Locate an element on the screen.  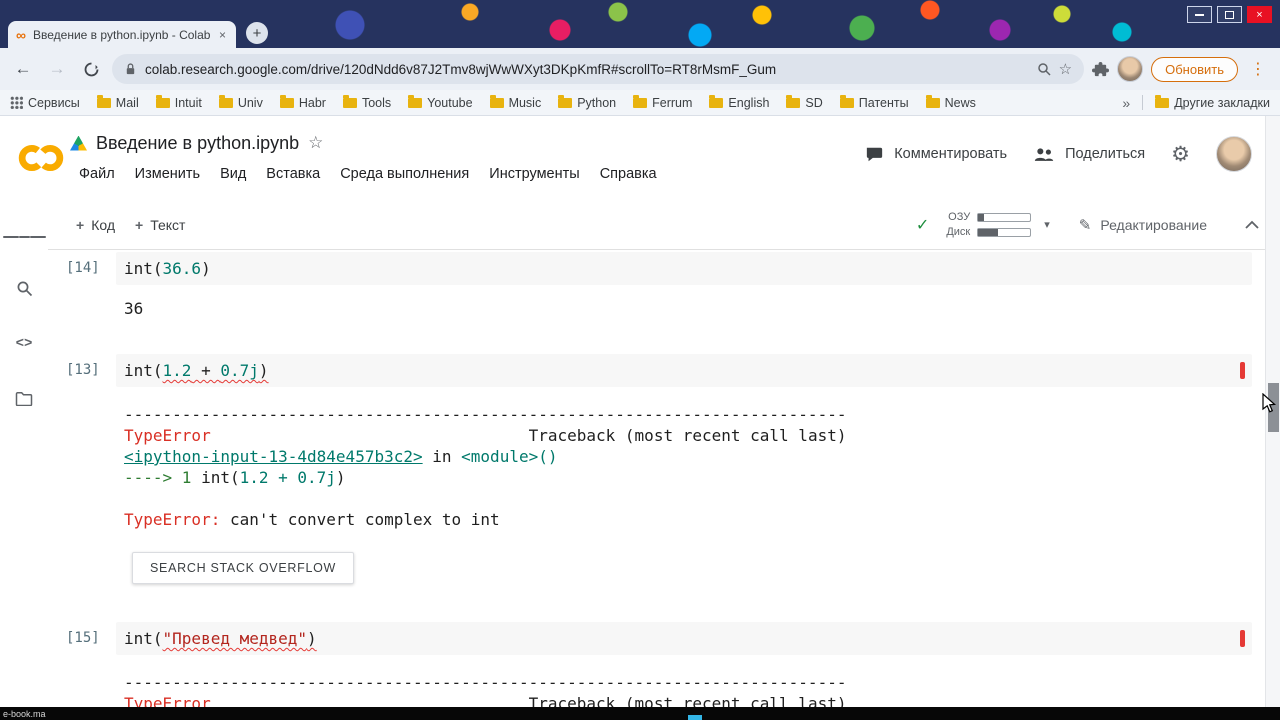
add-code-button: + Код is located at coordinates (95, 225).